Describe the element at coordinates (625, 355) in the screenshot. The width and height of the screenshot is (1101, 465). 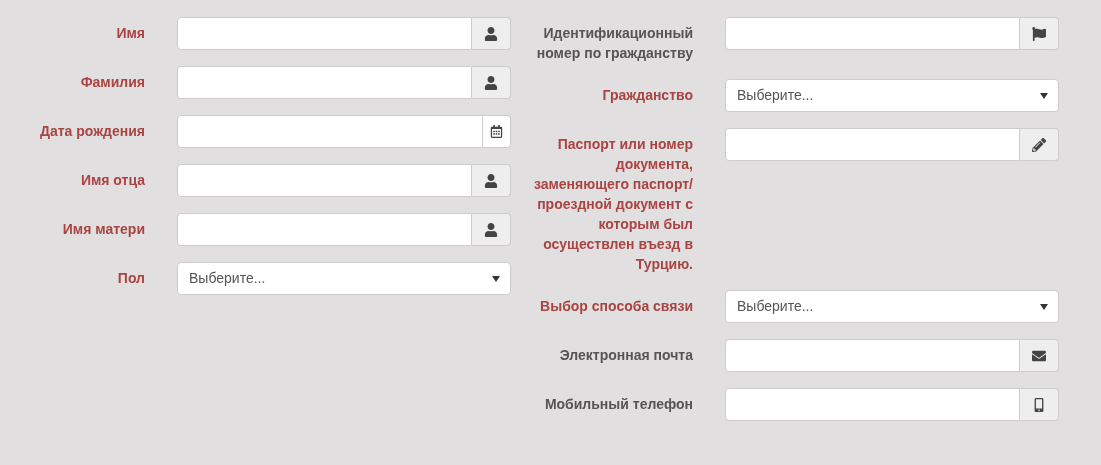
I see `field-label: Электронная почта` at that location.